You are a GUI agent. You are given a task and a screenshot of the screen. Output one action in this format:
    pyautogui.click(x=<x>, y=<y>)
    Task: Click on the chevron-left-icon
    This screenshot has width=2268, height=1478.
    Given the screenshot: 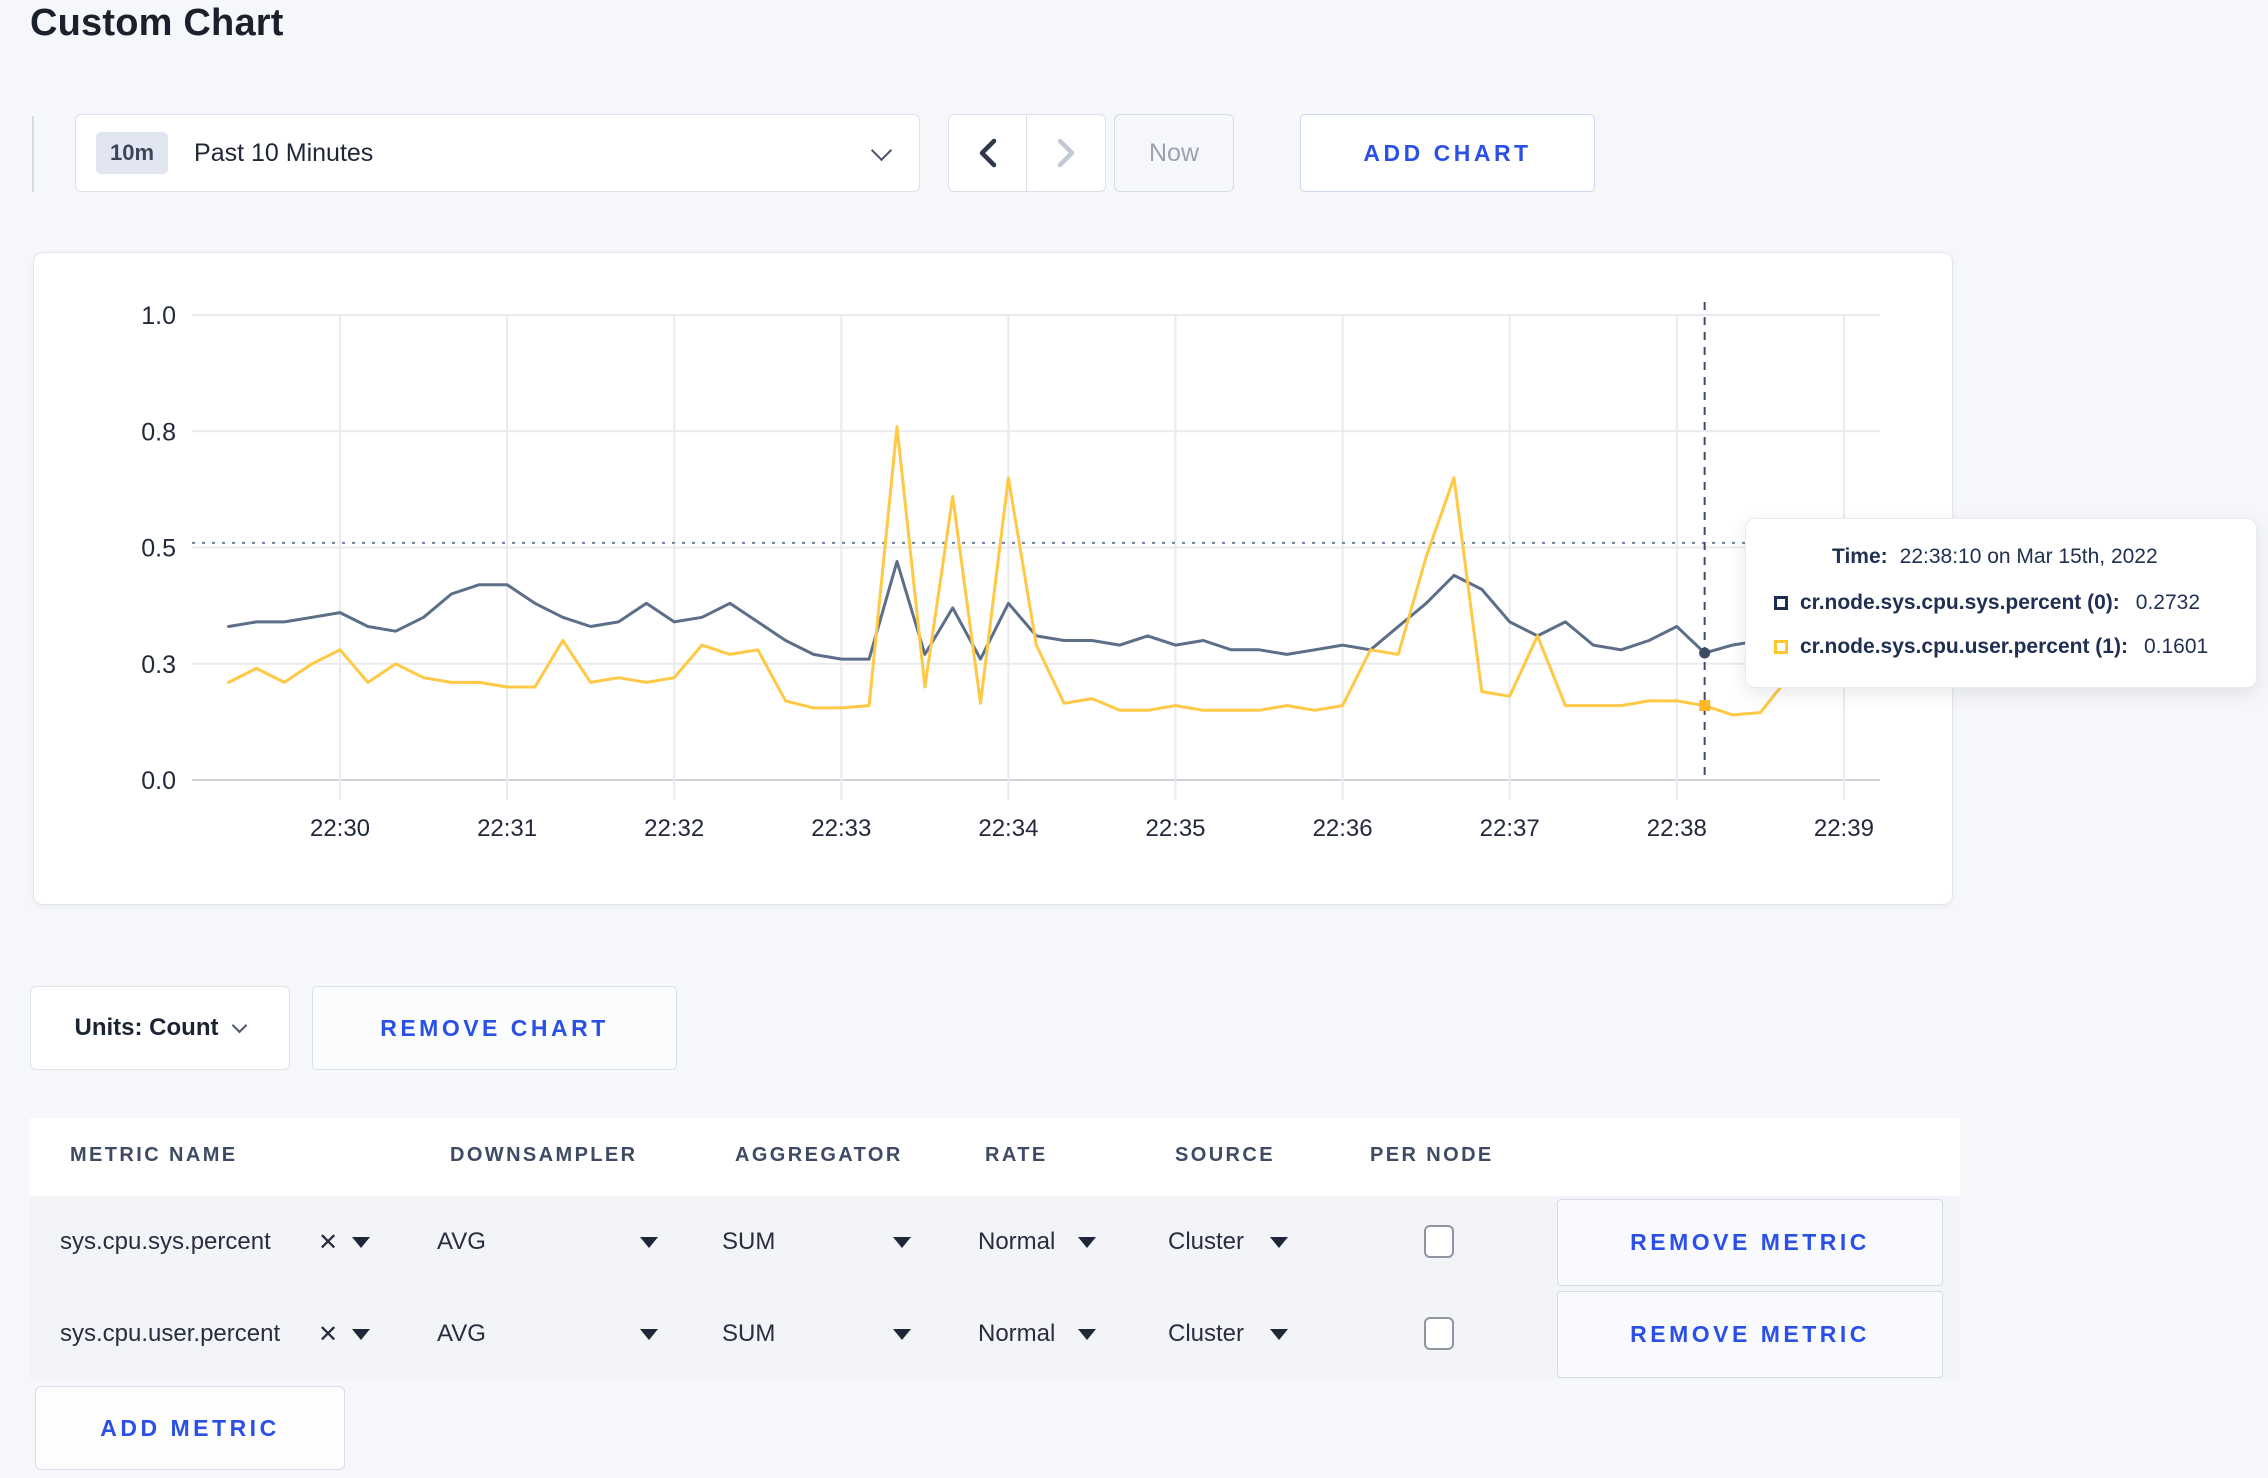 What is the action you would take?
    pyautogui.click(x=987, y=153)
    